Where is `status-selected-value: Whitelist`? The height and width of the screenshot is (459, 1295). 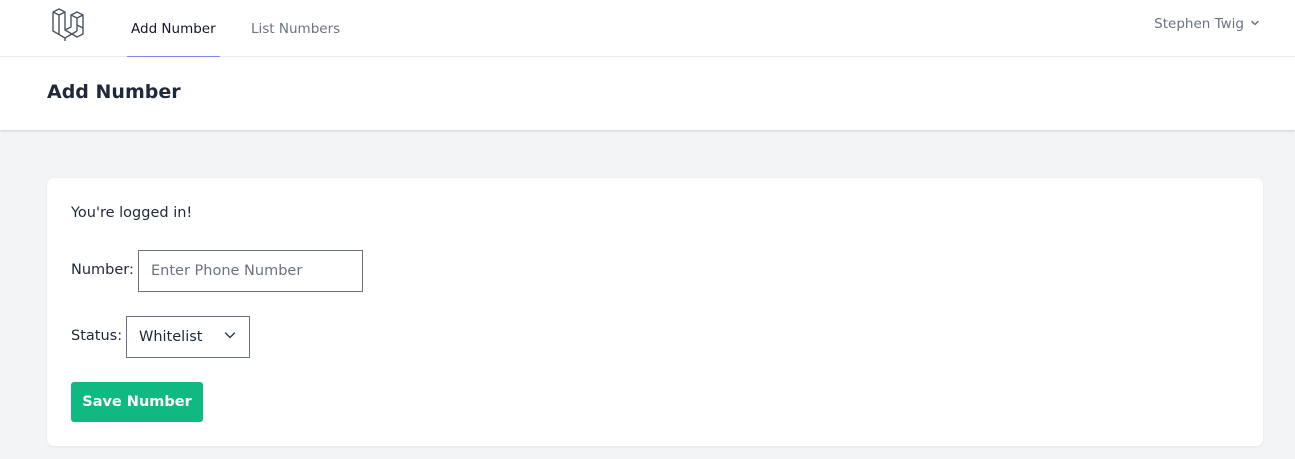
status-selected-value: Whitelist is located at coordinates (171, 337).